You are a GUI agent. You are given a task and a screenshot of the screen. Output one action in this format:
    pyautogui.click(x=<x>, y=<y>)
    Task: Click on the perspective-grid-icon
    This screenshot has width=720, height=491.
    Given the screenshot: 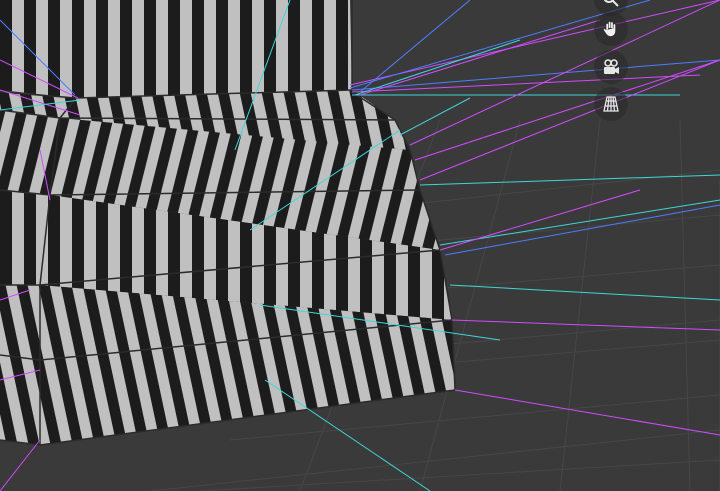 What is the action you would take?
    pyautogui.click(x=611, y=104)
    